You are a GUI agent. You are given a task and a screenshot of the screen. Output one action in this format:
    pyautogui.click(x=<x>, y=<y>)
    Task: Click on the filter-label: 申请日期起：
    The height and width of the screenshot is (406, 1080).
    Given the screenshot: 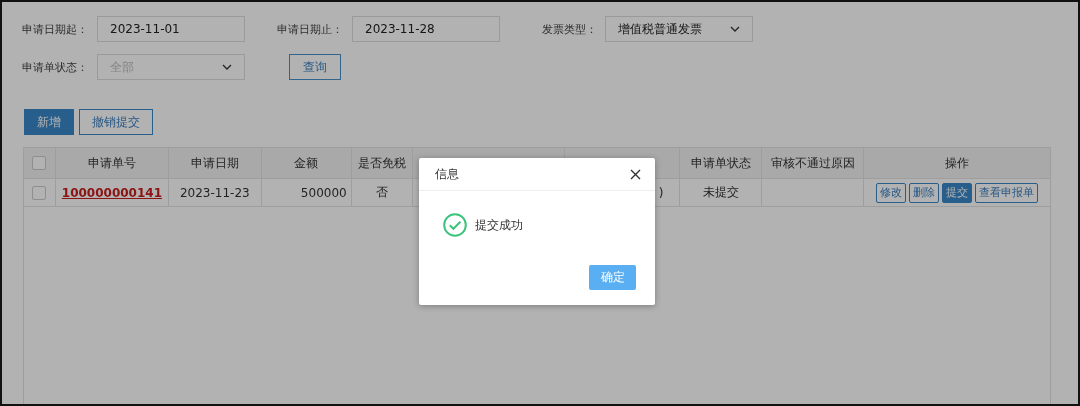 What is the action you would take?
    pyautogui.click(x=55, y=29)
    